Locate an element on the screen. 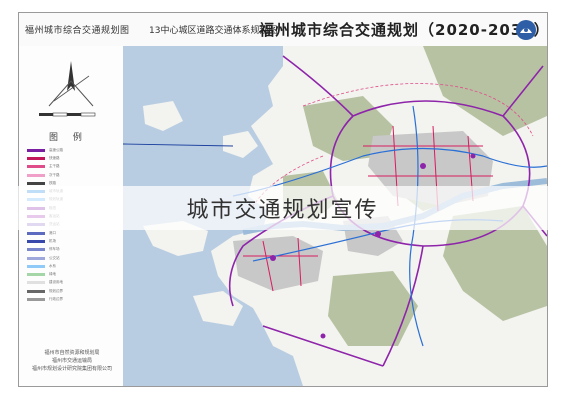 The image size is (565, 400). legend-item: 水系 is located at coordinates (72, 266).